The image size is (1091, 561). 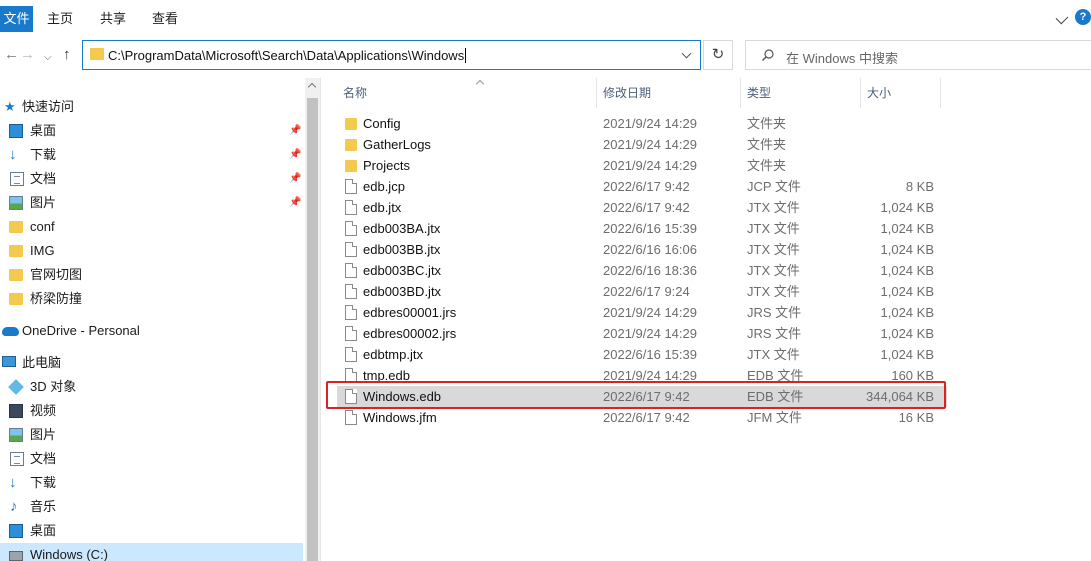 I want to click on sidebar-item-downloads: ↓ 下载 📌, so click(x=151, y=155).